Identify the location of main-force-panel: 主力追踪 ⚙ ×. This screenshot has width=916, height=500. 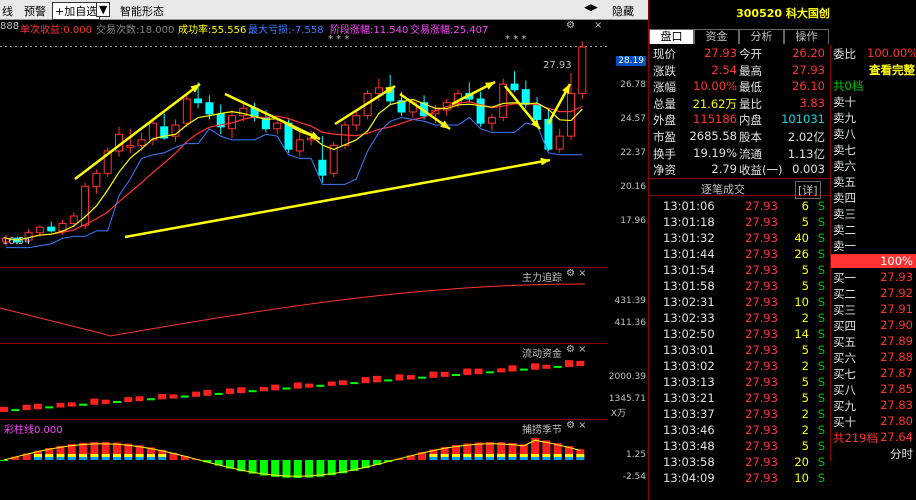
(304, 306).